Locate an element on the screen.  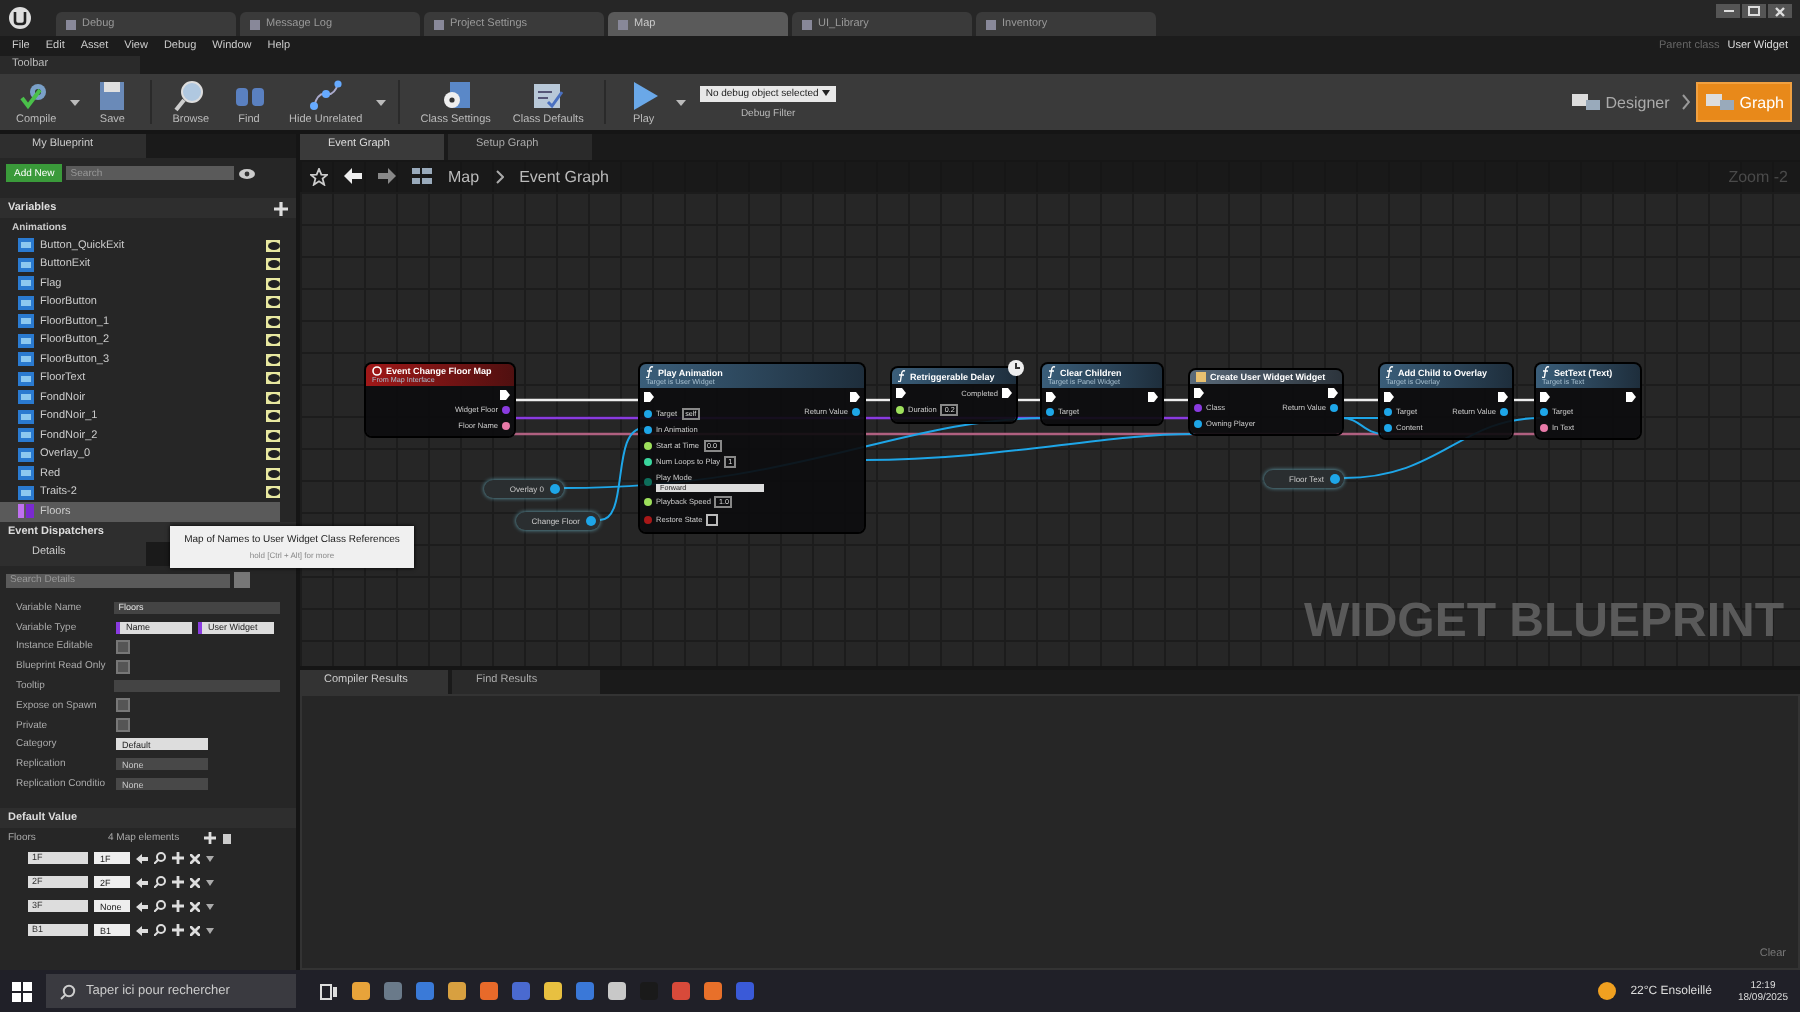
map-variable-icon is located at coordinates (26, 511).